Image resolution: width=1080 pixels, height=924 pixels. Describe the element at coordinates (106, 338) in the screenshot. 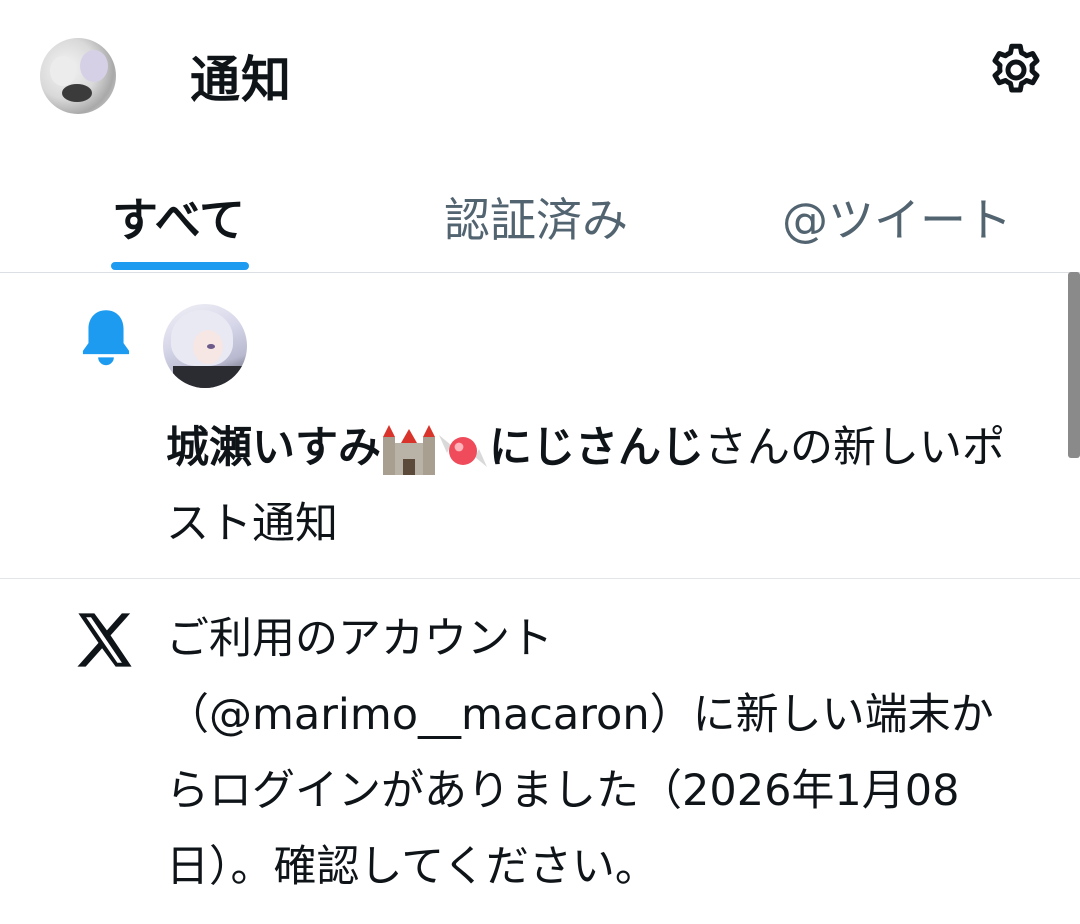

I see `bell-icon` at that location.